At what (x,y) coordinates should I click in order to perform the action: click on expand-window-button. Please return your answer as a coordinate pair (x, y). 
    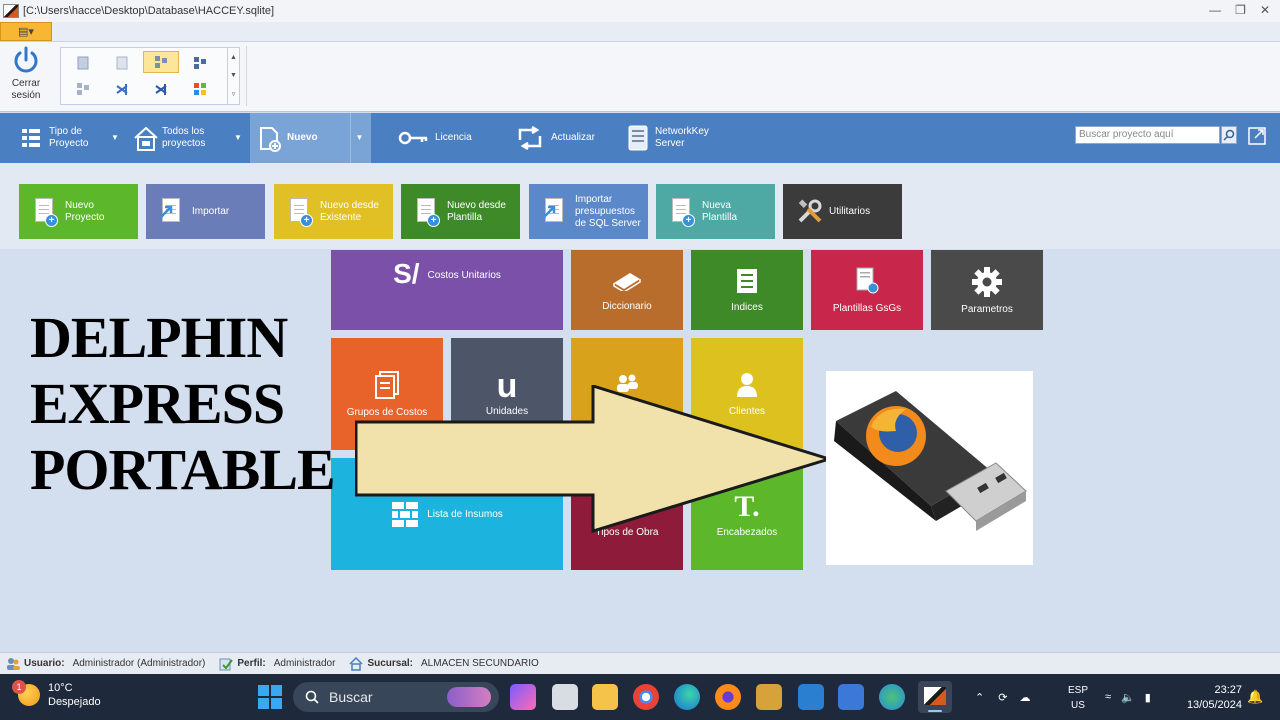
    Looking at the image, I should click on (1257, 136).